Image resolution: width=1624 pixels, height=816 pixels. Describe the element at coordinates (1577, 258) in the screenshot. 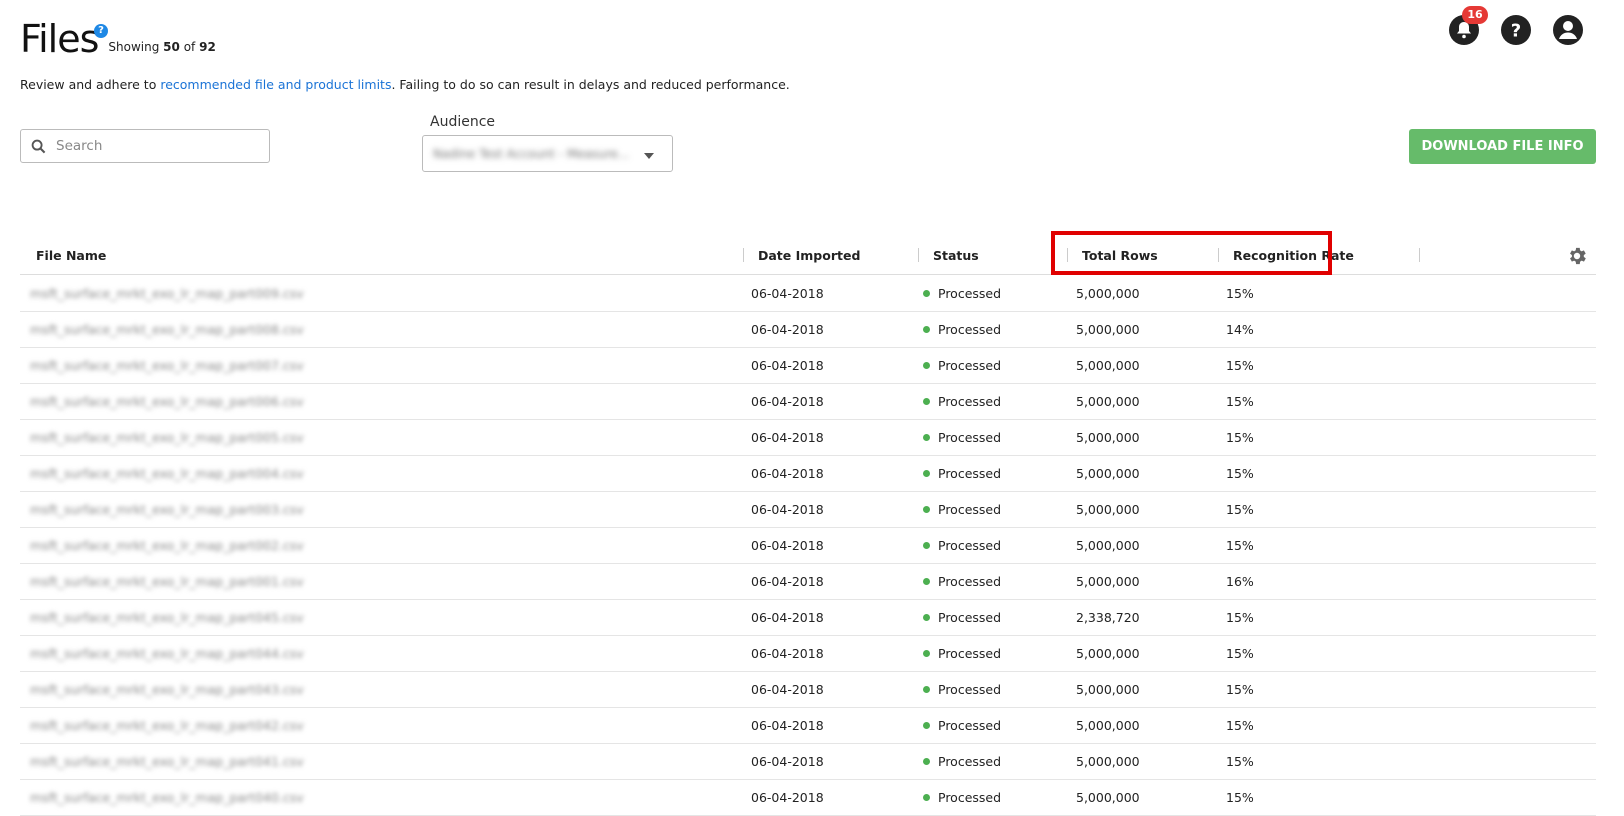

I see `gear-icon` at that location.